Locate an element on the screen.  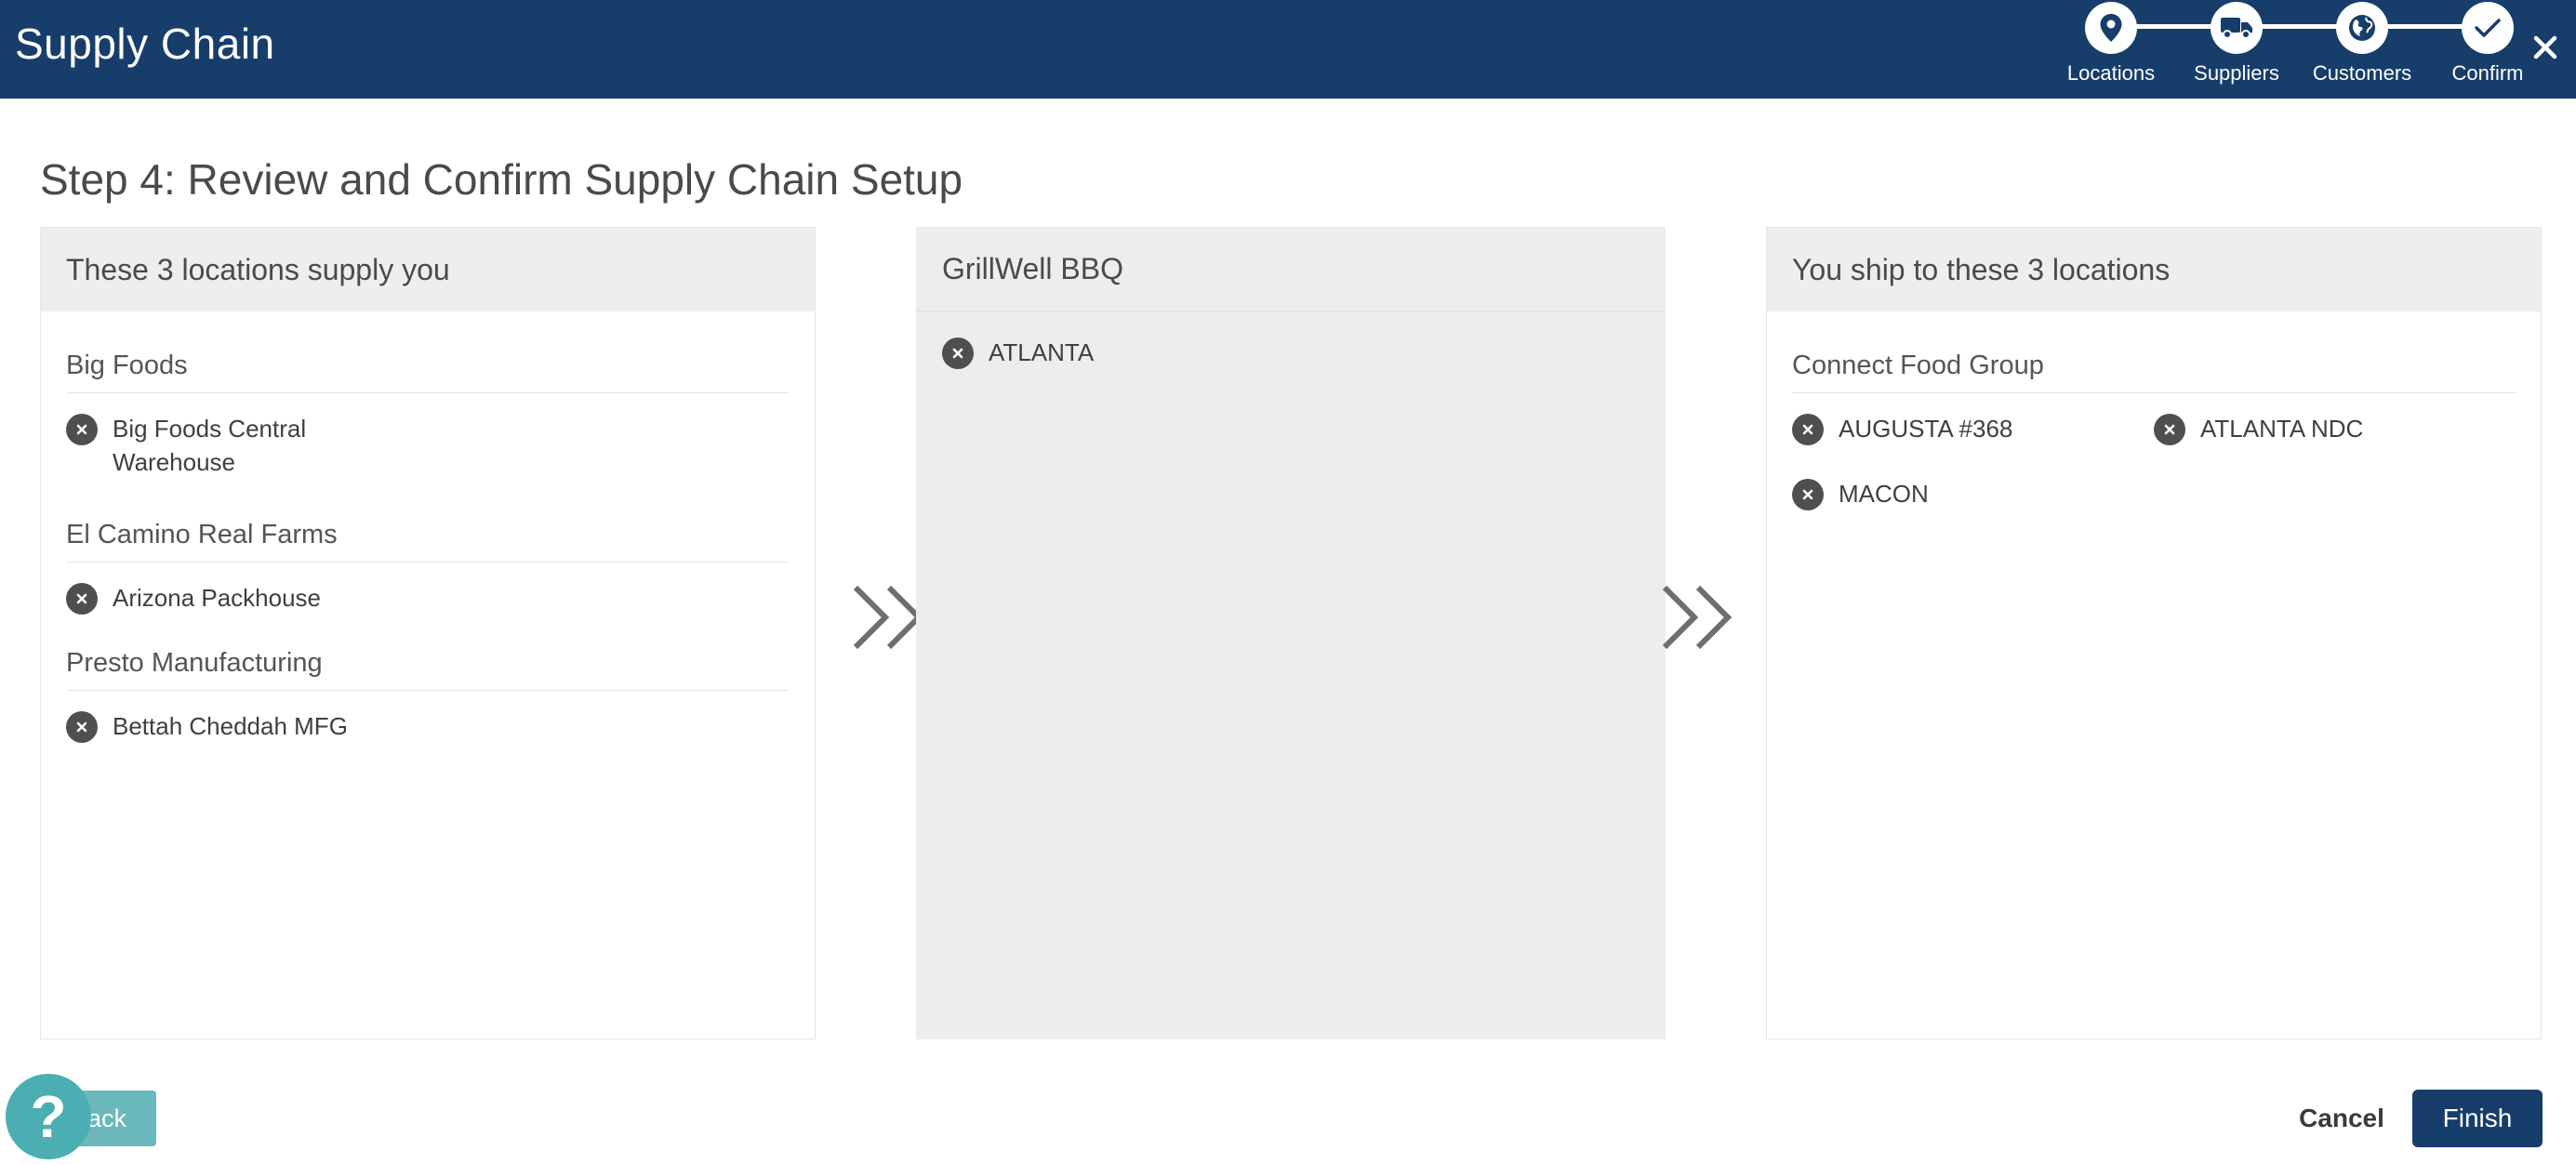
wizard-stepper: Locations Suppliers Customers Confirm is located at coordinates (2297, 49).